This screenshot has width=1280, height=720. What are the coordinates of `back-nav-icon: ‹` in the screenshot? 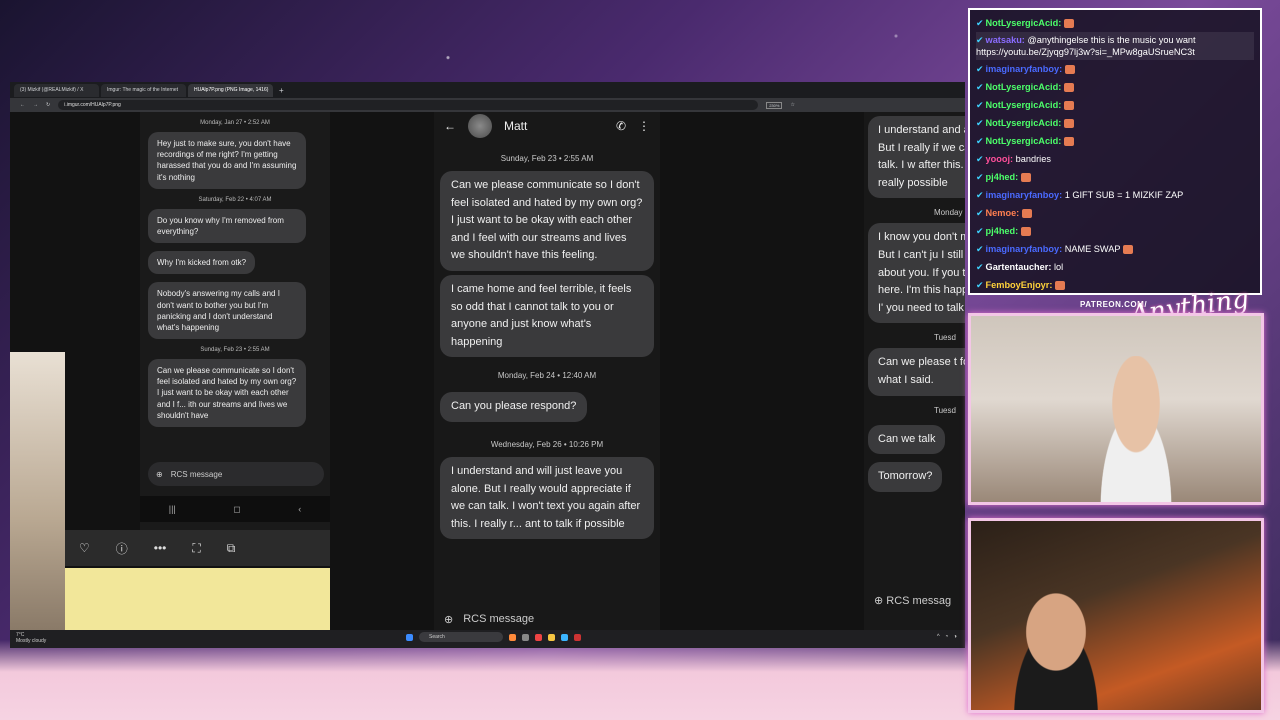 It's located at (299, 509).